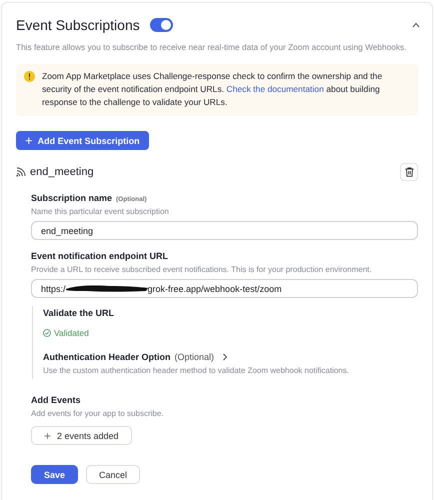 This screenshot has height=500, width=434. What do you see at coordinates (71, 333) in the screenshot?
I see `validated-status: Validated` at bounding box center [71, 333].